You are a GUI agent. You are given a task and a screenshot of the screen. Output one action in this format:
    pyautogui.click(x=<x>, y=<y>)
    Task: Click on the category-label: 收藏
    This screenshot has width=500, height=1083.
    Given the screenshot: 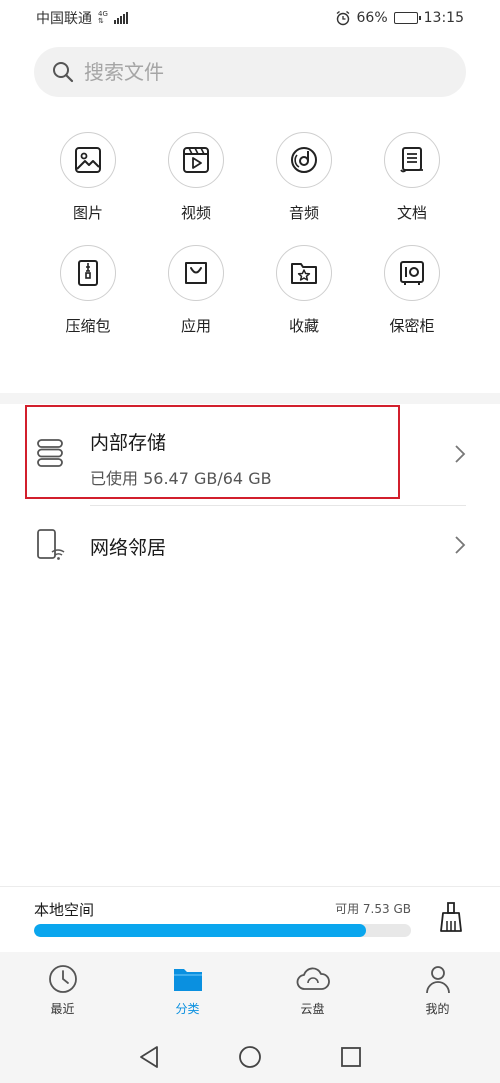 What is the action you would take?
    pyautogui.click(x=303, y=326)
    